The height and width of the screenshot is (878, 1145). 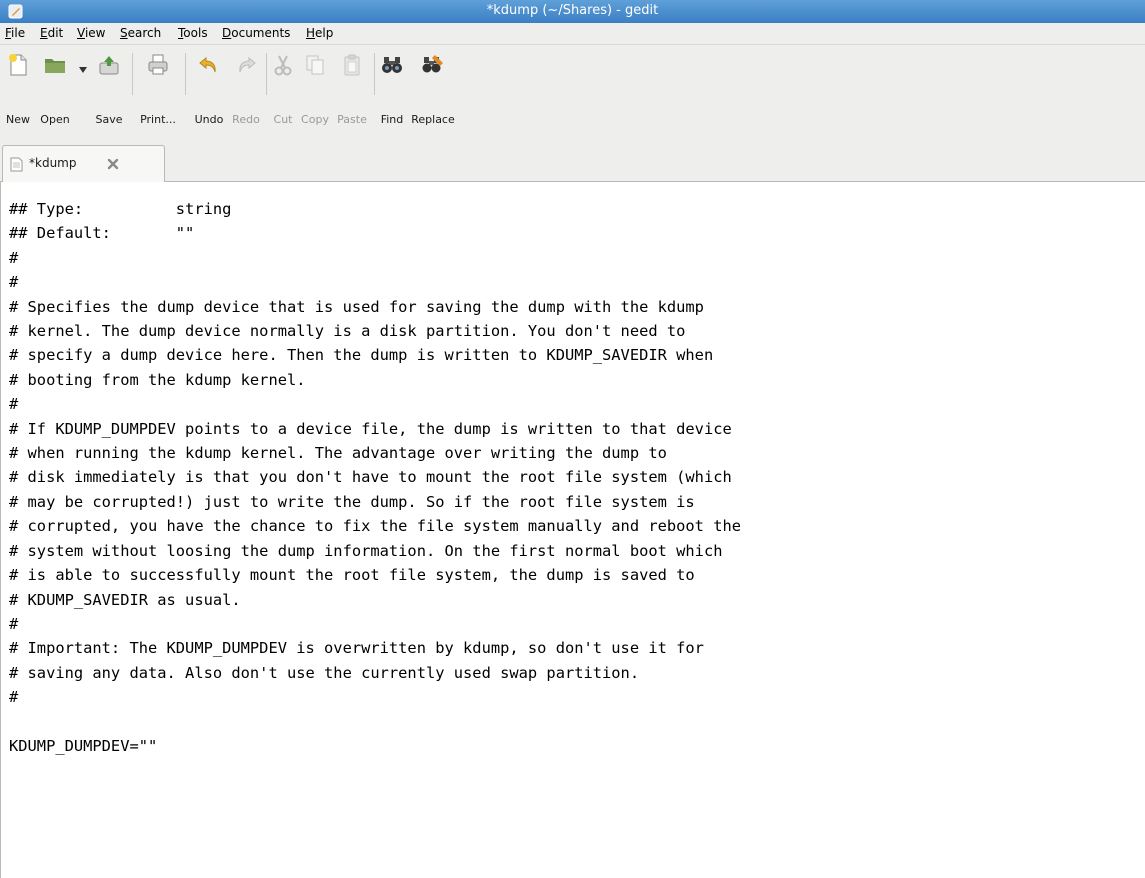 I want to click on redo-icon, so click(x=247, y=64).